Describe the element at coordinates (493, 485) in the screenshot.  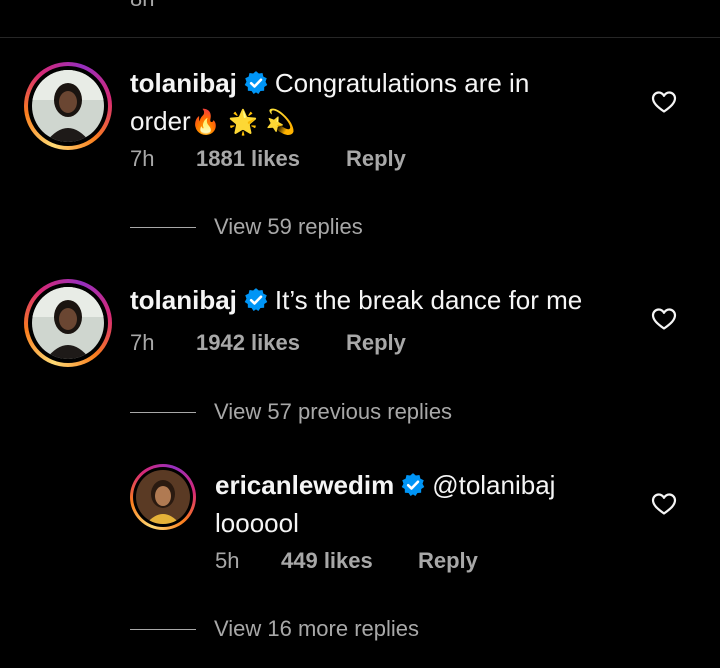
I see `mention-link: @tolanibaj` at that location.